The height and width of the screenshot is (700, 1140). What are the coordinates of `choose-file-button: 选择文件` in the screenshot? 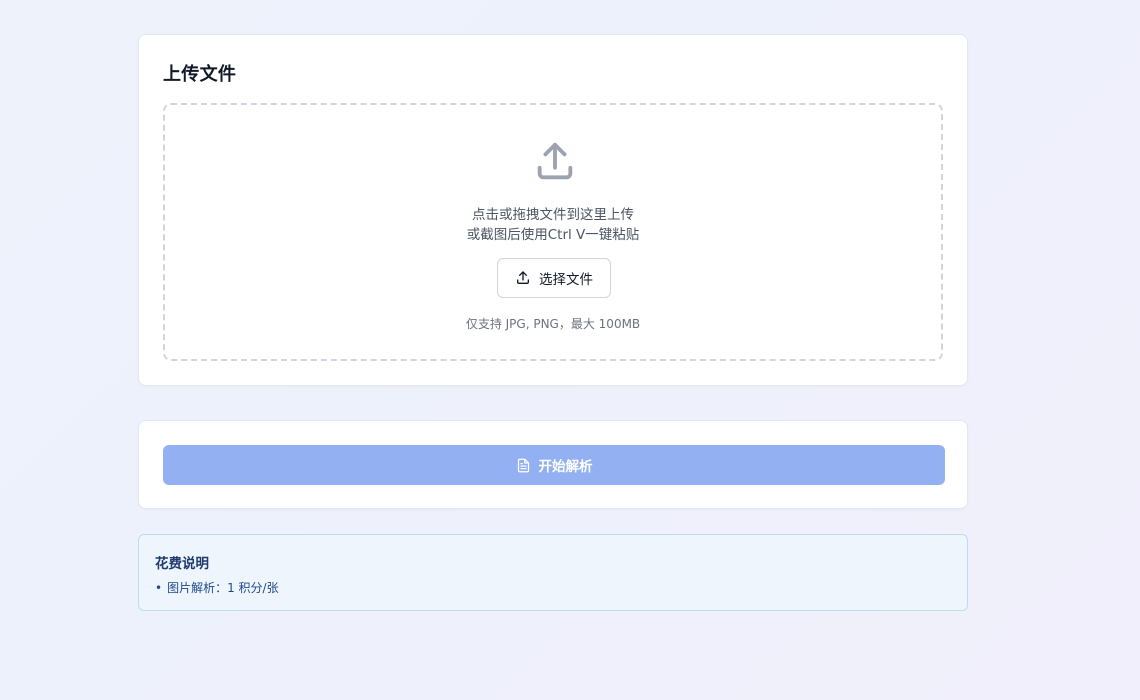 It's located at (554, 278).